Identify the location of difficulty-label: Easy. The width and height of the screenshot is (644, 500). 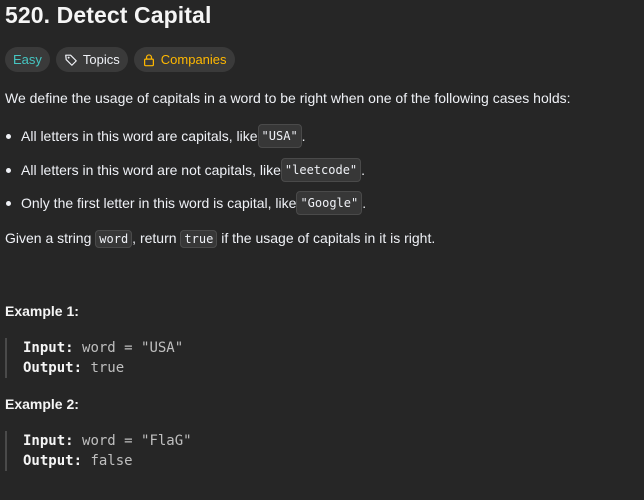
(27, 59).